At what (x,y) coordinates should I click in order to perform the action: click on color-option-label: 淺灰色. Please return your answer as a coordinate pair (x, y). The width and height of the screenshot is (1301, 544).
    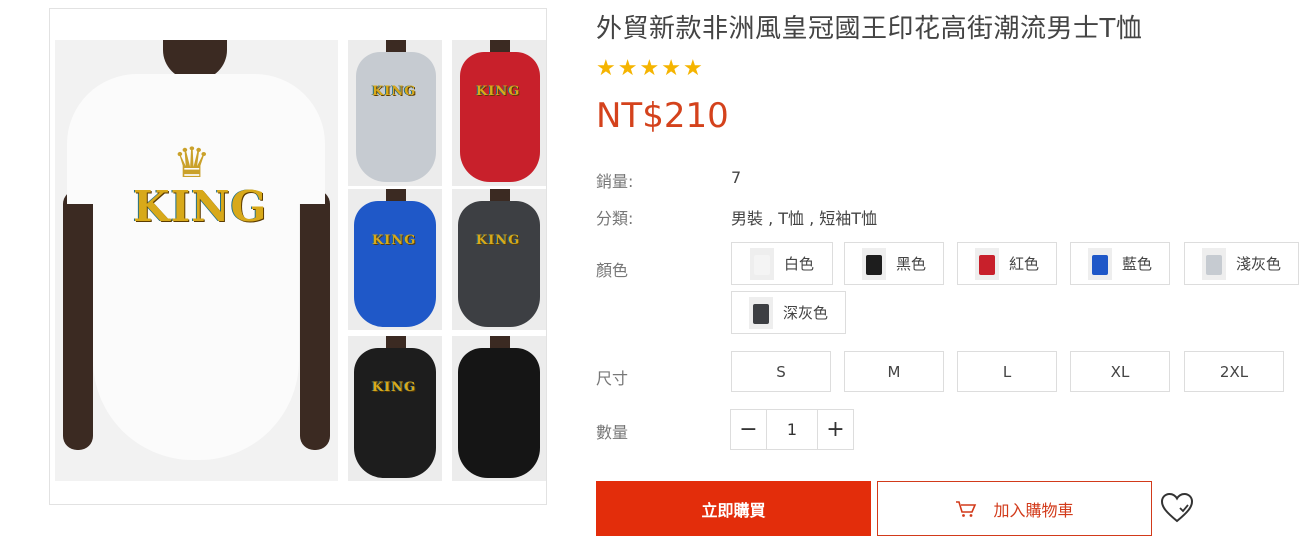
    Looking at the image, I should click on (1258, 264).